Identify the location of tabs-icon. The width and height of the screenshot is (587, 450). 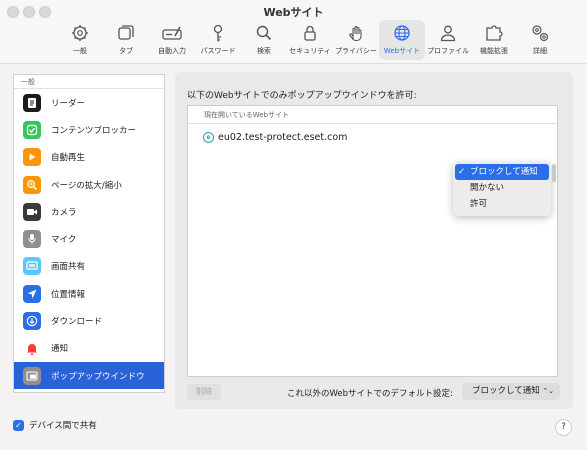
(126, 32).